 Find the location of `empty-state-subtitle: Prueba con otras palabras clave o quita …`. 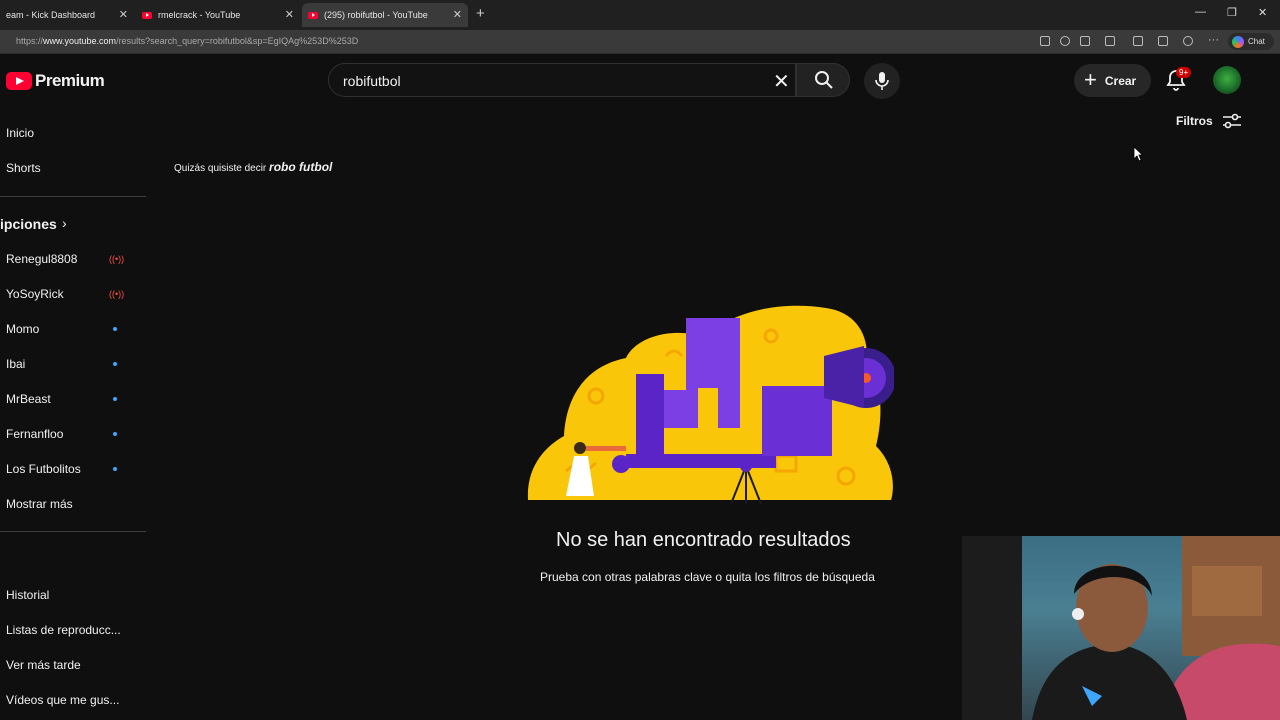

empty-state-subtitle: Prueba con otras palabras clave o quita … is located at coordinates (707, 577).